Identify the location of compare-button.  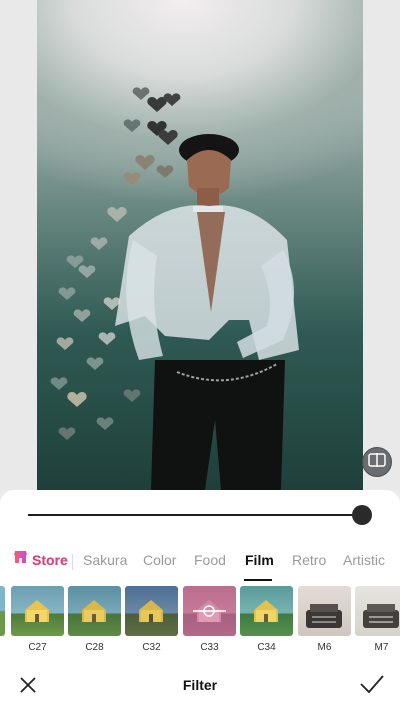
(377, 462).